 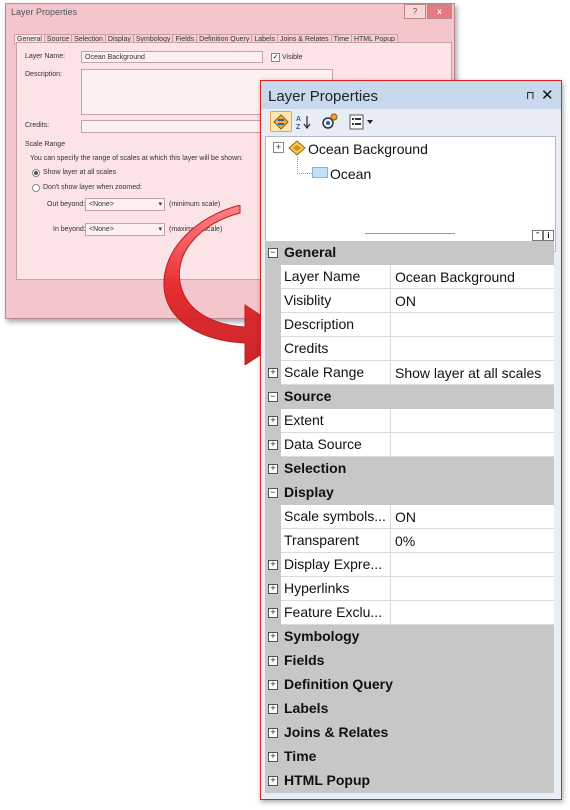 What do you see at coordinates (409, 637) in the screenshot?
I see `category-symbology: + Symbology` at bounding box center [409, 637].